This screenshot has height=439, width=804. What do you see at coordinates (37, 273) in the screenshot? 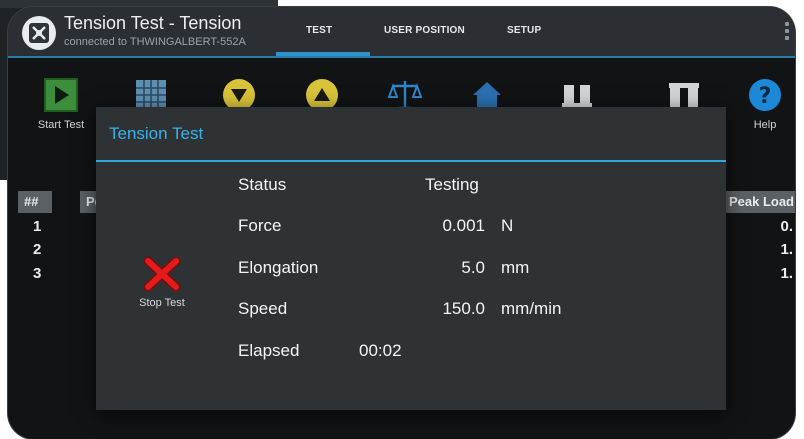
I see `table-row-num: 3` at bounding box center [37, 273].